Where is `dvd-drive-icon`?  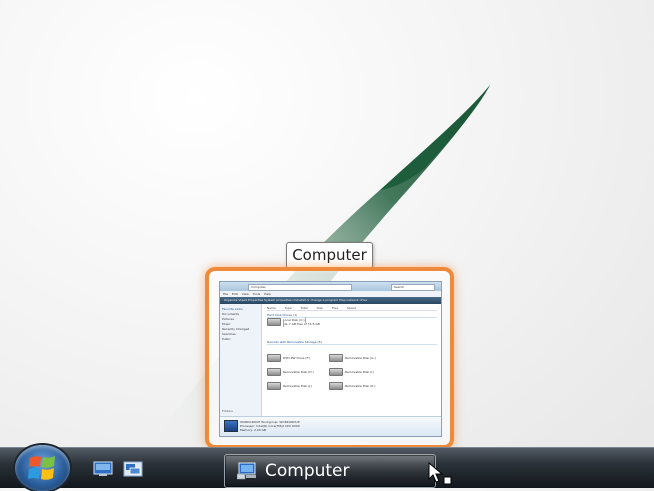
dvd-drive-icon is located at coordinates (274, 358).